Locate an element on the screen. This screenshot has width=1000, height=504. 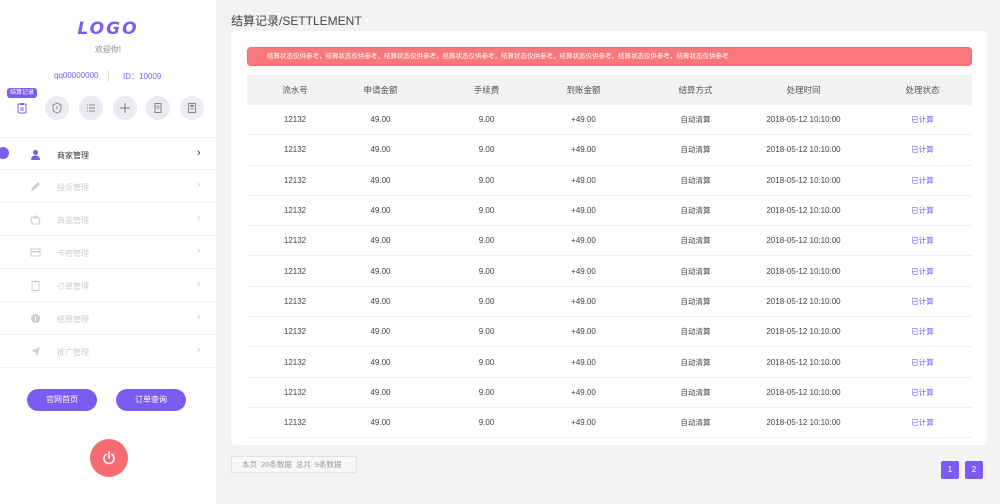
sidebar-item-label: 结算管理 is located at coordinates (73, 319).